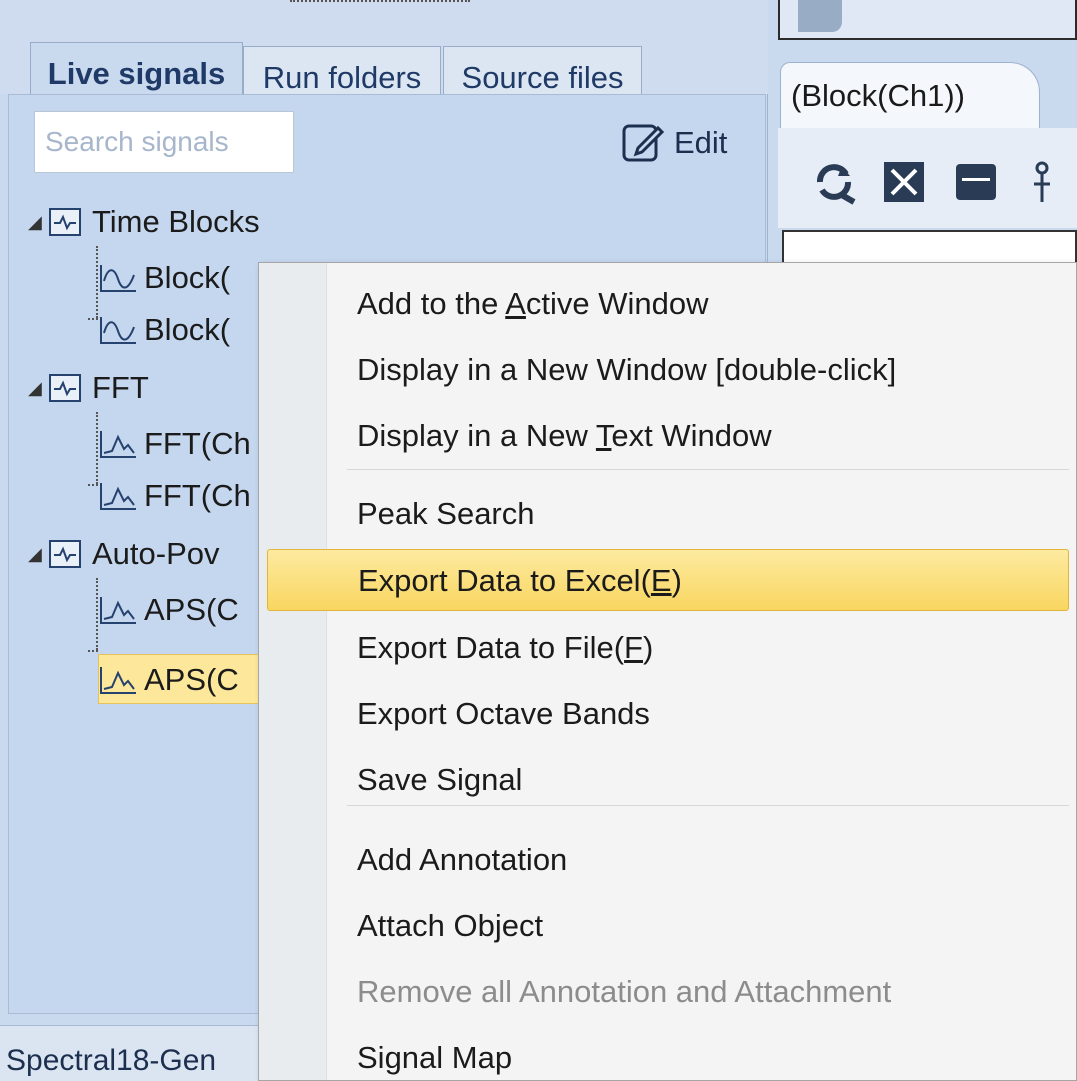 The width and height of the screenshot is (1077, 1081). Describe the element at coordinates (1042, 182) in the screenshot. I see `cursor-icon` at that location.